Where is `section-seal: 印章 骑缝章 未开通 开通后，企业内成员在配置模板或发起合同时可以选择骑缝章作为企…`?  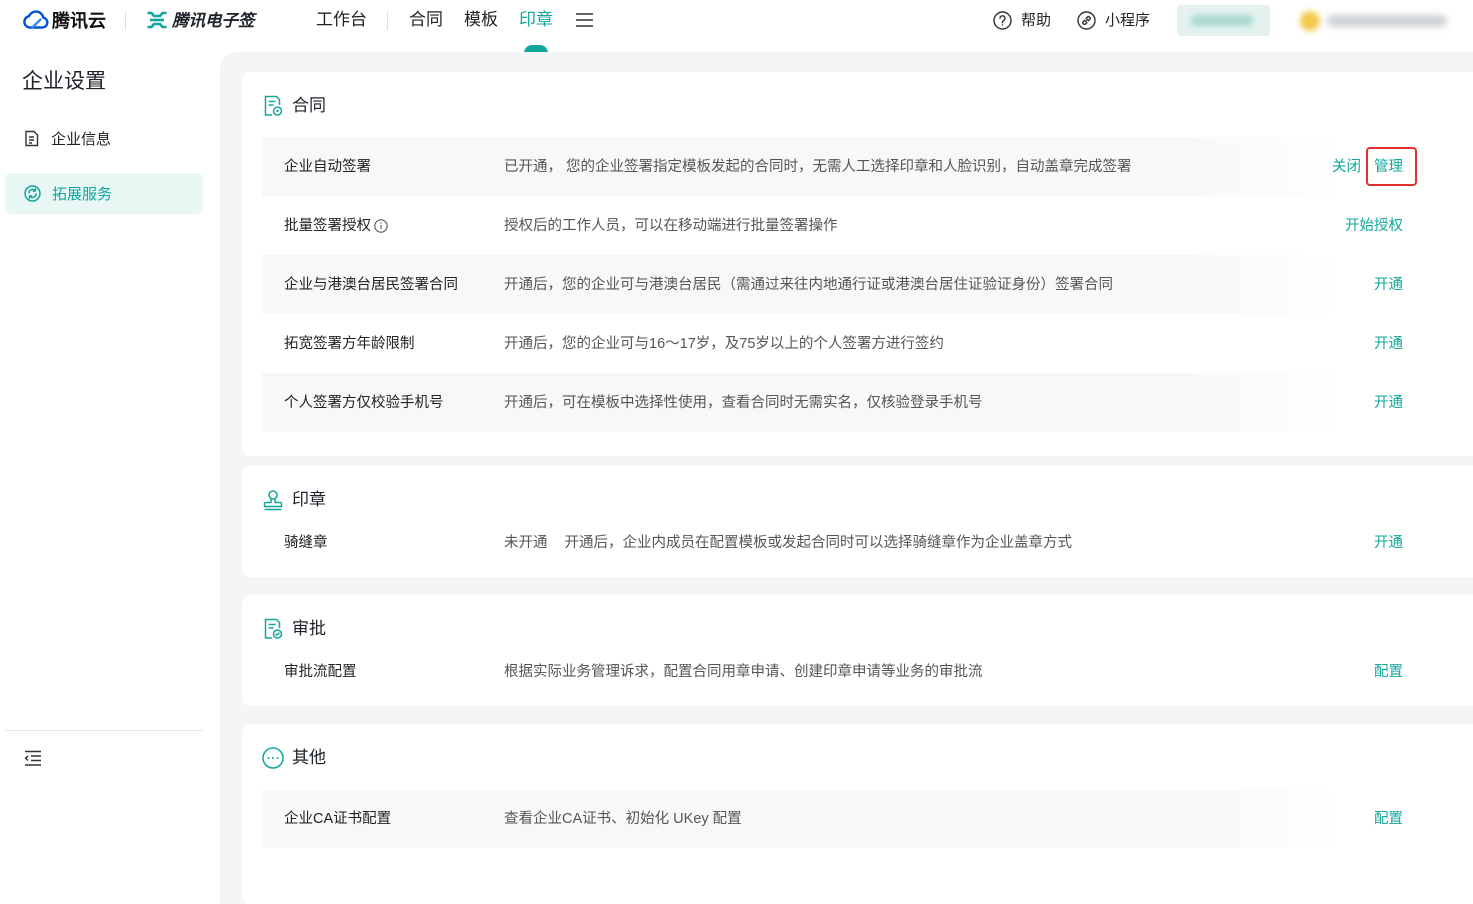
section-seal: 印章 骑缝章 未开通 开通后，企业内成员在配置模板或发起合同时可以选择骑缝章作为企… is located at coordinates (857, 521).